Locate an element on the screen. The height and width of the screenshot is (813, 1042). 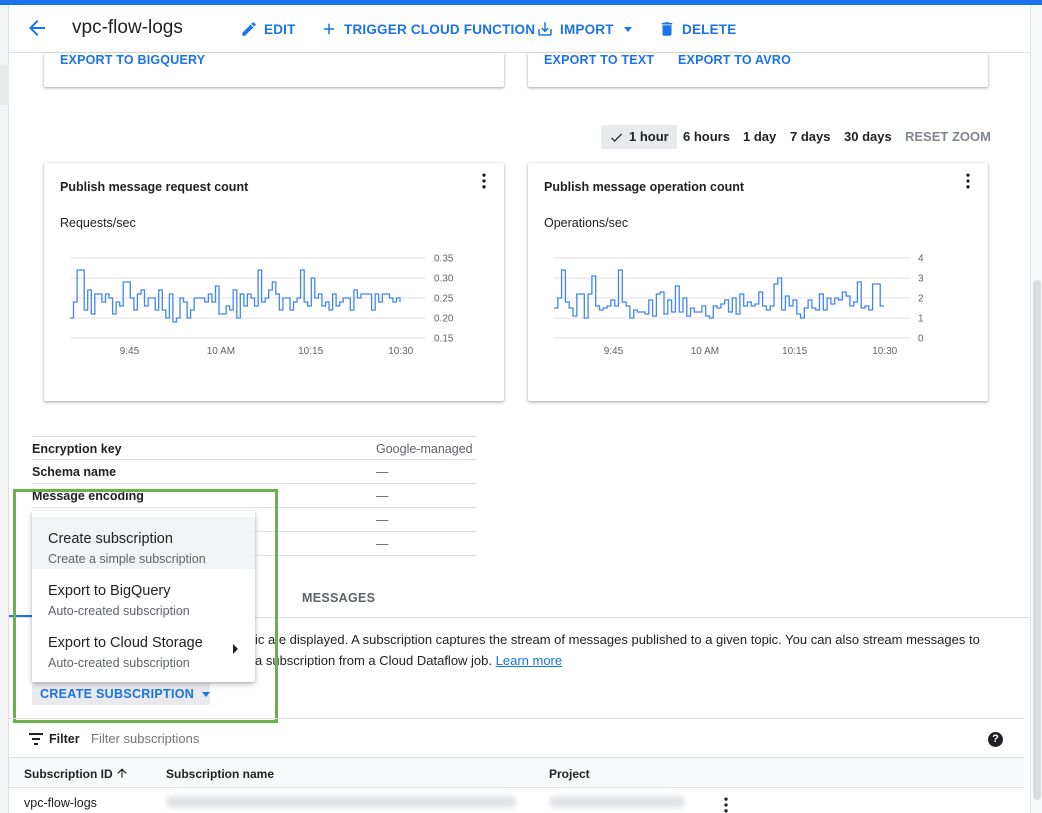
request-count-line-chart: 0.15 0.20 0.25 0.30 0.35 9:45 10 AM 10:15 10:30 is located at coordinates (274, 305).